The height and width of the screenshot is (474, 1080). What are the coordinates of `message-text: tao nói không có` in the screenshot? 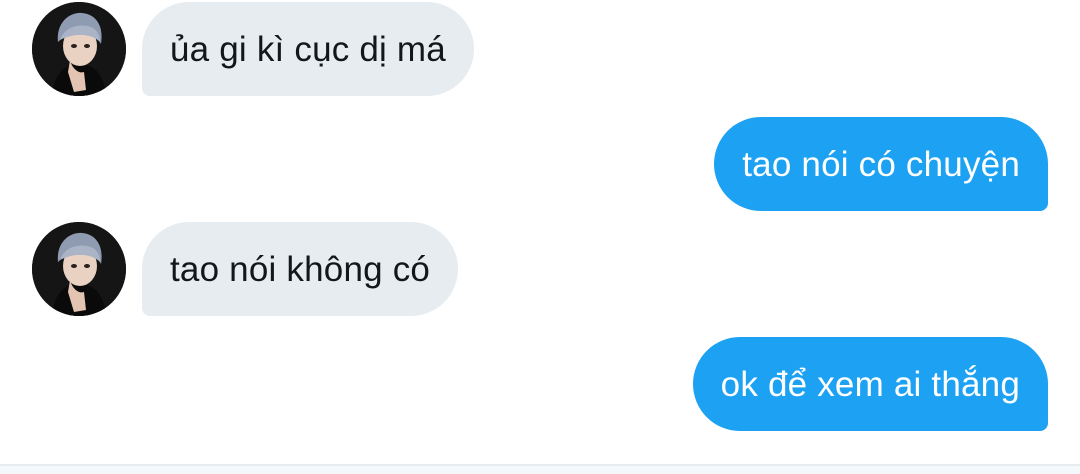 It's located at (300, 269).